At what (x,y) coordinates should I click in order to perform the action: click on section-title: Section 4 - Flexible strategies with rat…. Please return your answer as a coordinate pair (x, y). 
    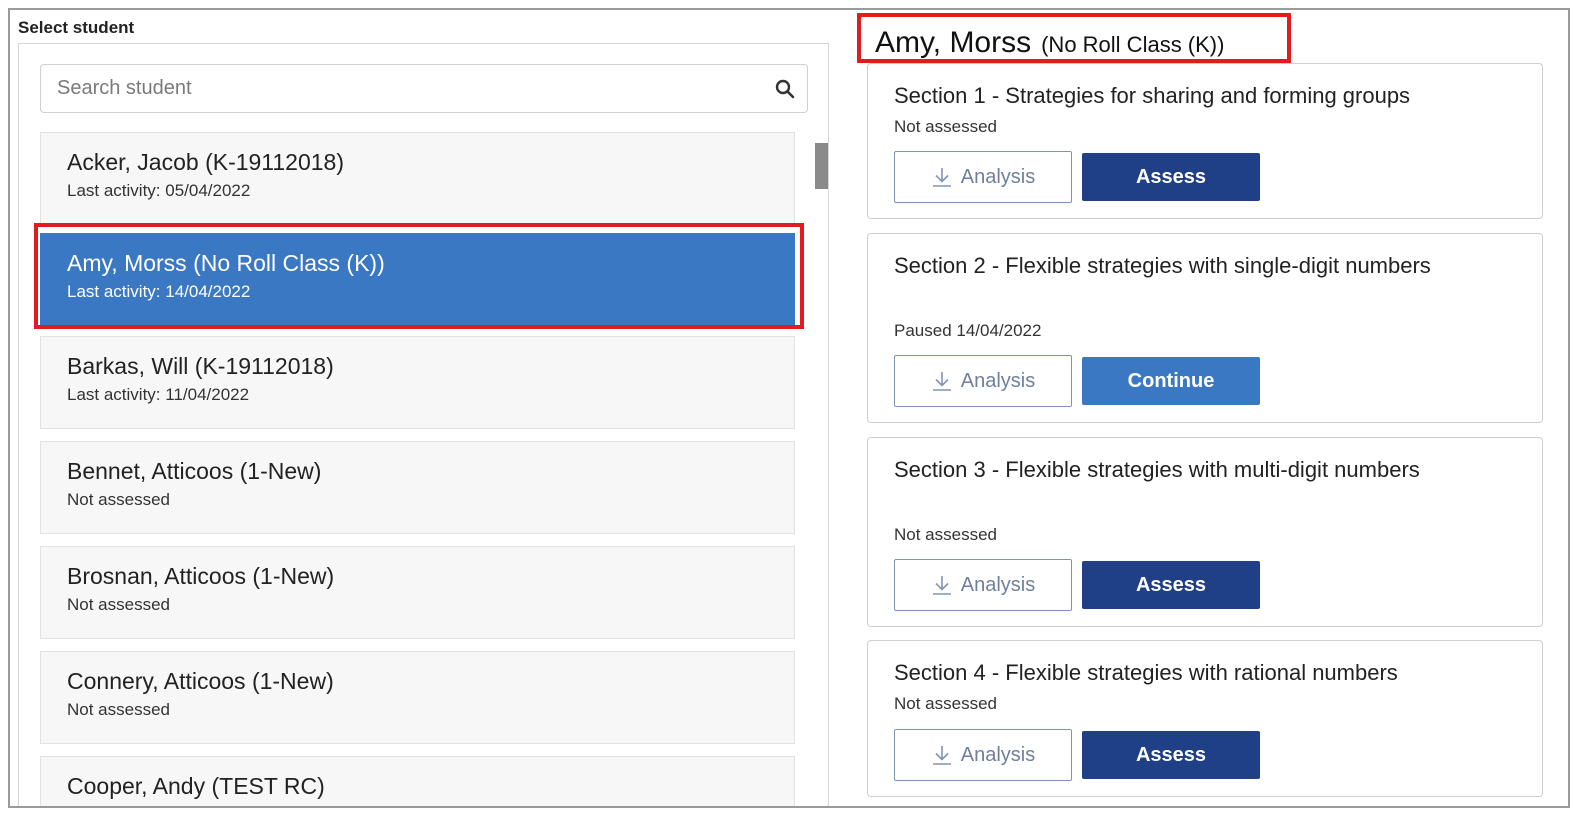
    Looking at the image, I should click on (1146, 672).